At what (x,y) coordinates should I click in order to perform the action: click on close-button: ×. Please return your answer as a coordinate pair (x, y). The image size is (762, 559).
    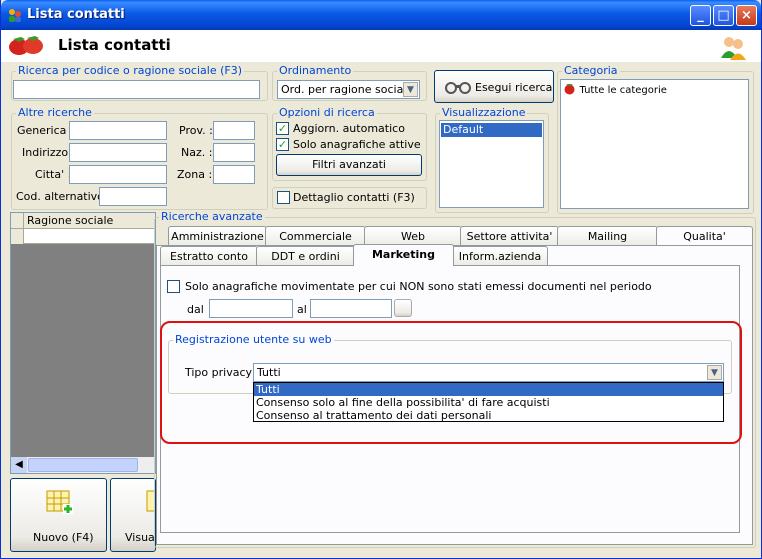
    Looking at the image, I should click on (746, 15).